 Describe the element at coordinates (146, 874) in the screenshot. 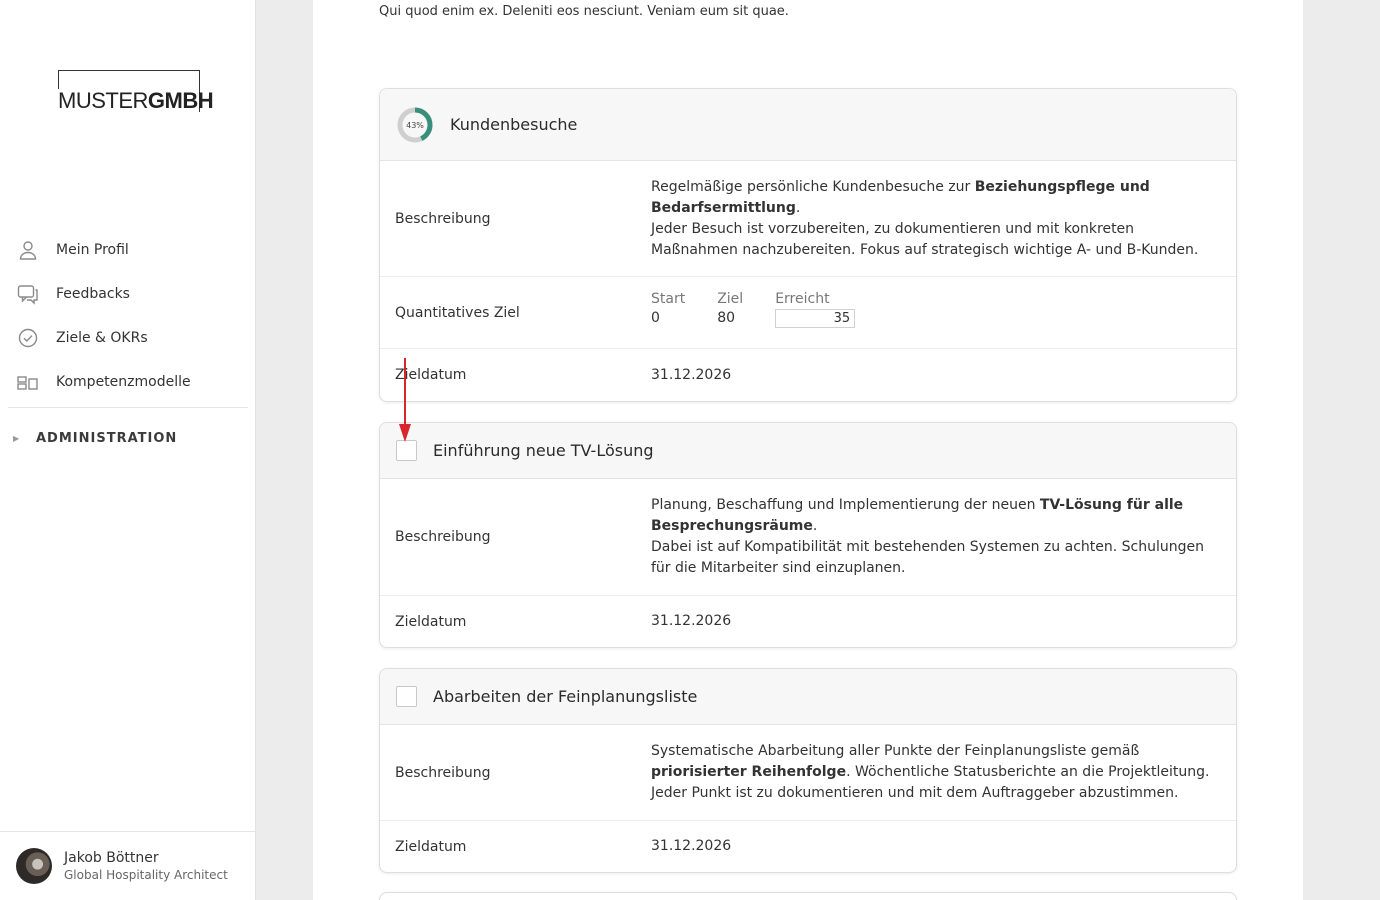

I see `user-role: Global Hospitality Architect` at that location.